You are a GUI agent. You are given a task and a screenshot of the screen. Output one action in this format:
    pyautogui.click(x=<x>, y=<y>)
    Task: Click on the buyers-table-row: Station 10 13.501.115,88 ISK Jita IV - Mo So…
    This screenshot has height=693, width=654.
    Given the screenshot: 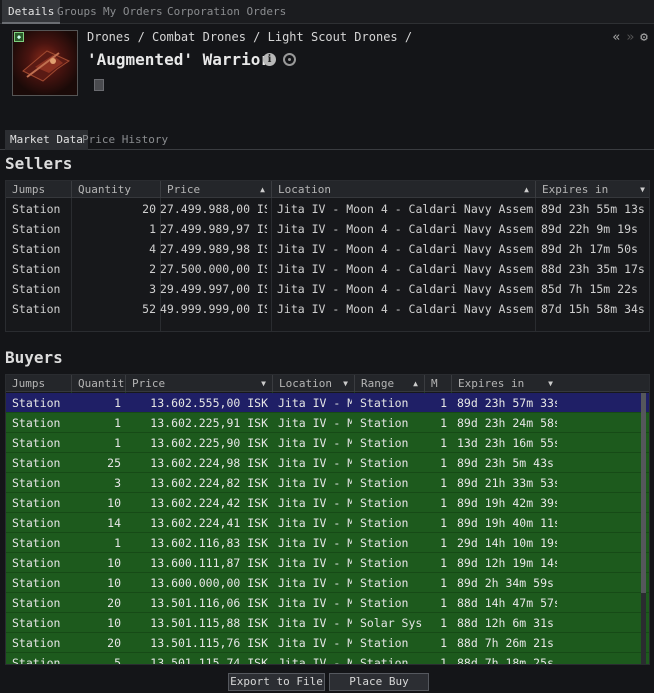 What is the action you would take?
    pyautogui.click(x=327, y=623)
    